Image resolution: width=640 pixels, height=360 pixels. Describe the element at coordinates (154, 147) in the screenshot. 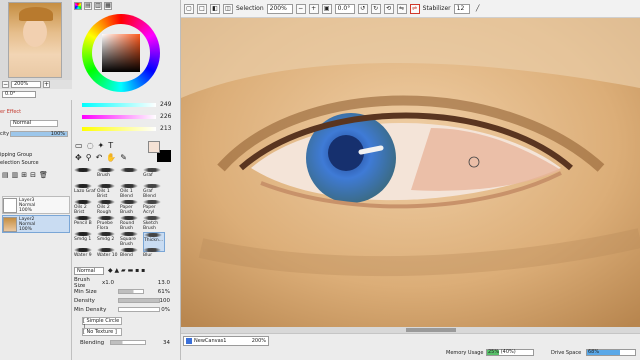

I see `foreground-color-swatch` at that location.